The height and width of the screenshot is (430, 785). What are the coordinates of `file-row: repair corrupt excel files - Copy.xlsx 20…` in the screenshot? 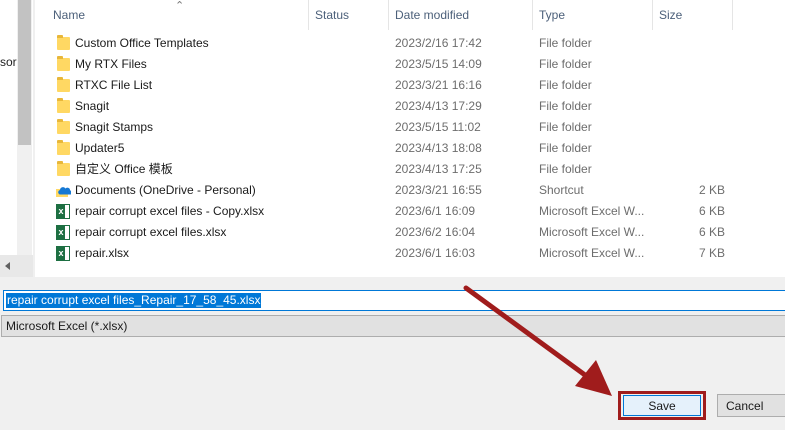 It's located at (410, 211).